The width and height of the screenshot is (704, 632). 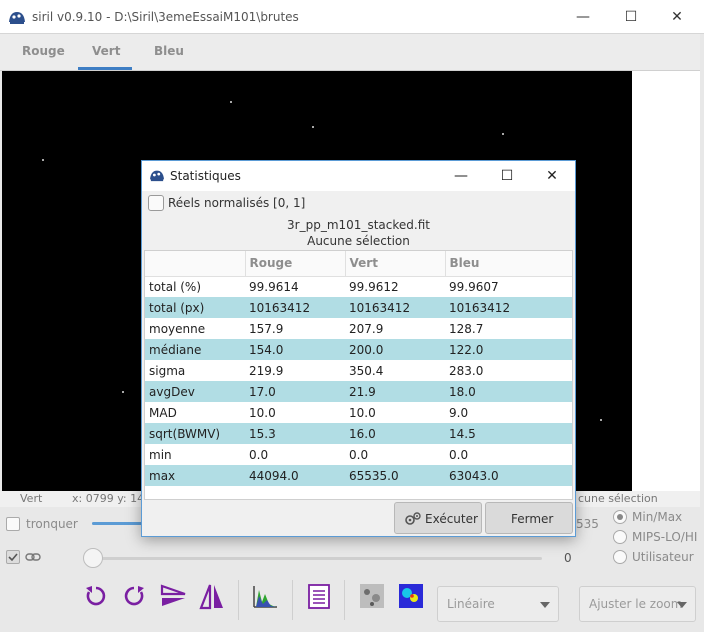 What do you see at coordinates (43, 51) in the screenshot?
I see `tab-rouge: Rouge` at bounding box center [43, 51].